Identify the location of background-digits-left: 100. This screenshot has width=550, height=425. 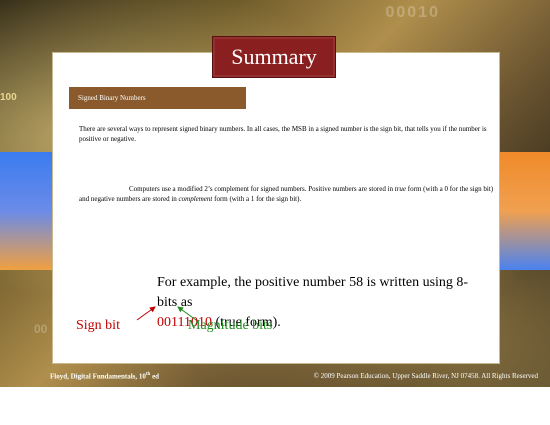
(8, 97).